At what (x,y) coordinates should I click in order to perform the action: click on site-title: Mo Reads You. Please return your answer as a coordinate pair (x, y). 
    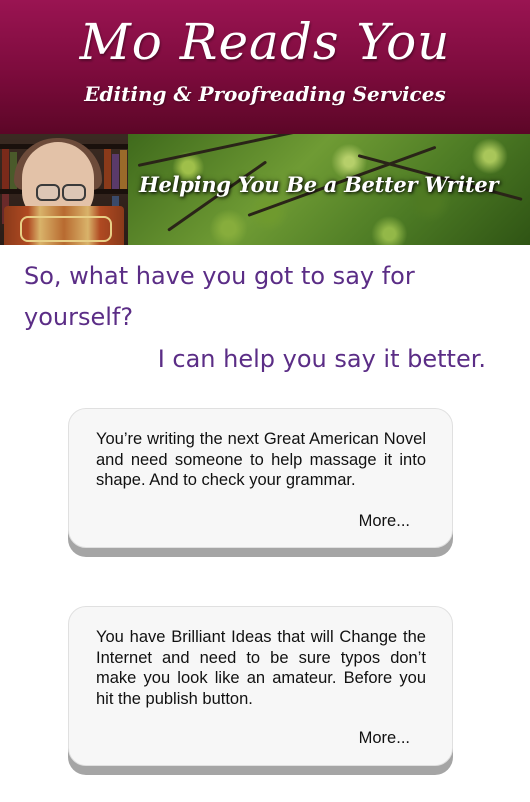
    Looking at the image, I should click on (265, 42).